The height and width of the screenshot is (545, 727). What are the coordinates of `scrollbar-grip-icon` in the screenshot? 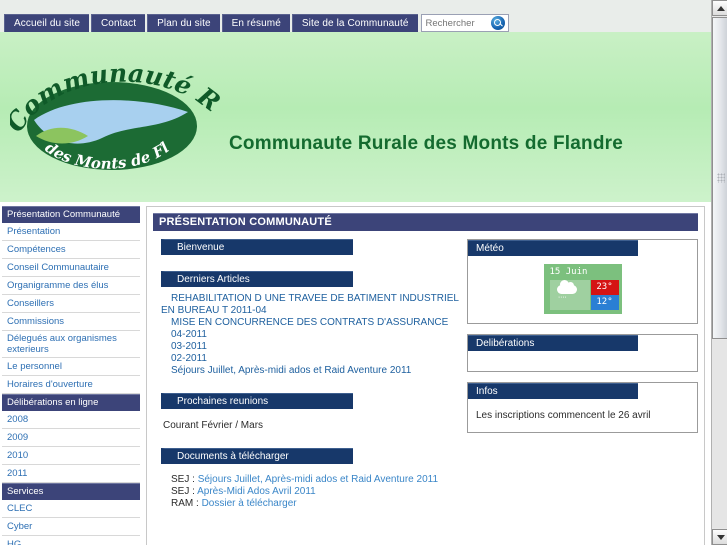 It's located at (721, 178).